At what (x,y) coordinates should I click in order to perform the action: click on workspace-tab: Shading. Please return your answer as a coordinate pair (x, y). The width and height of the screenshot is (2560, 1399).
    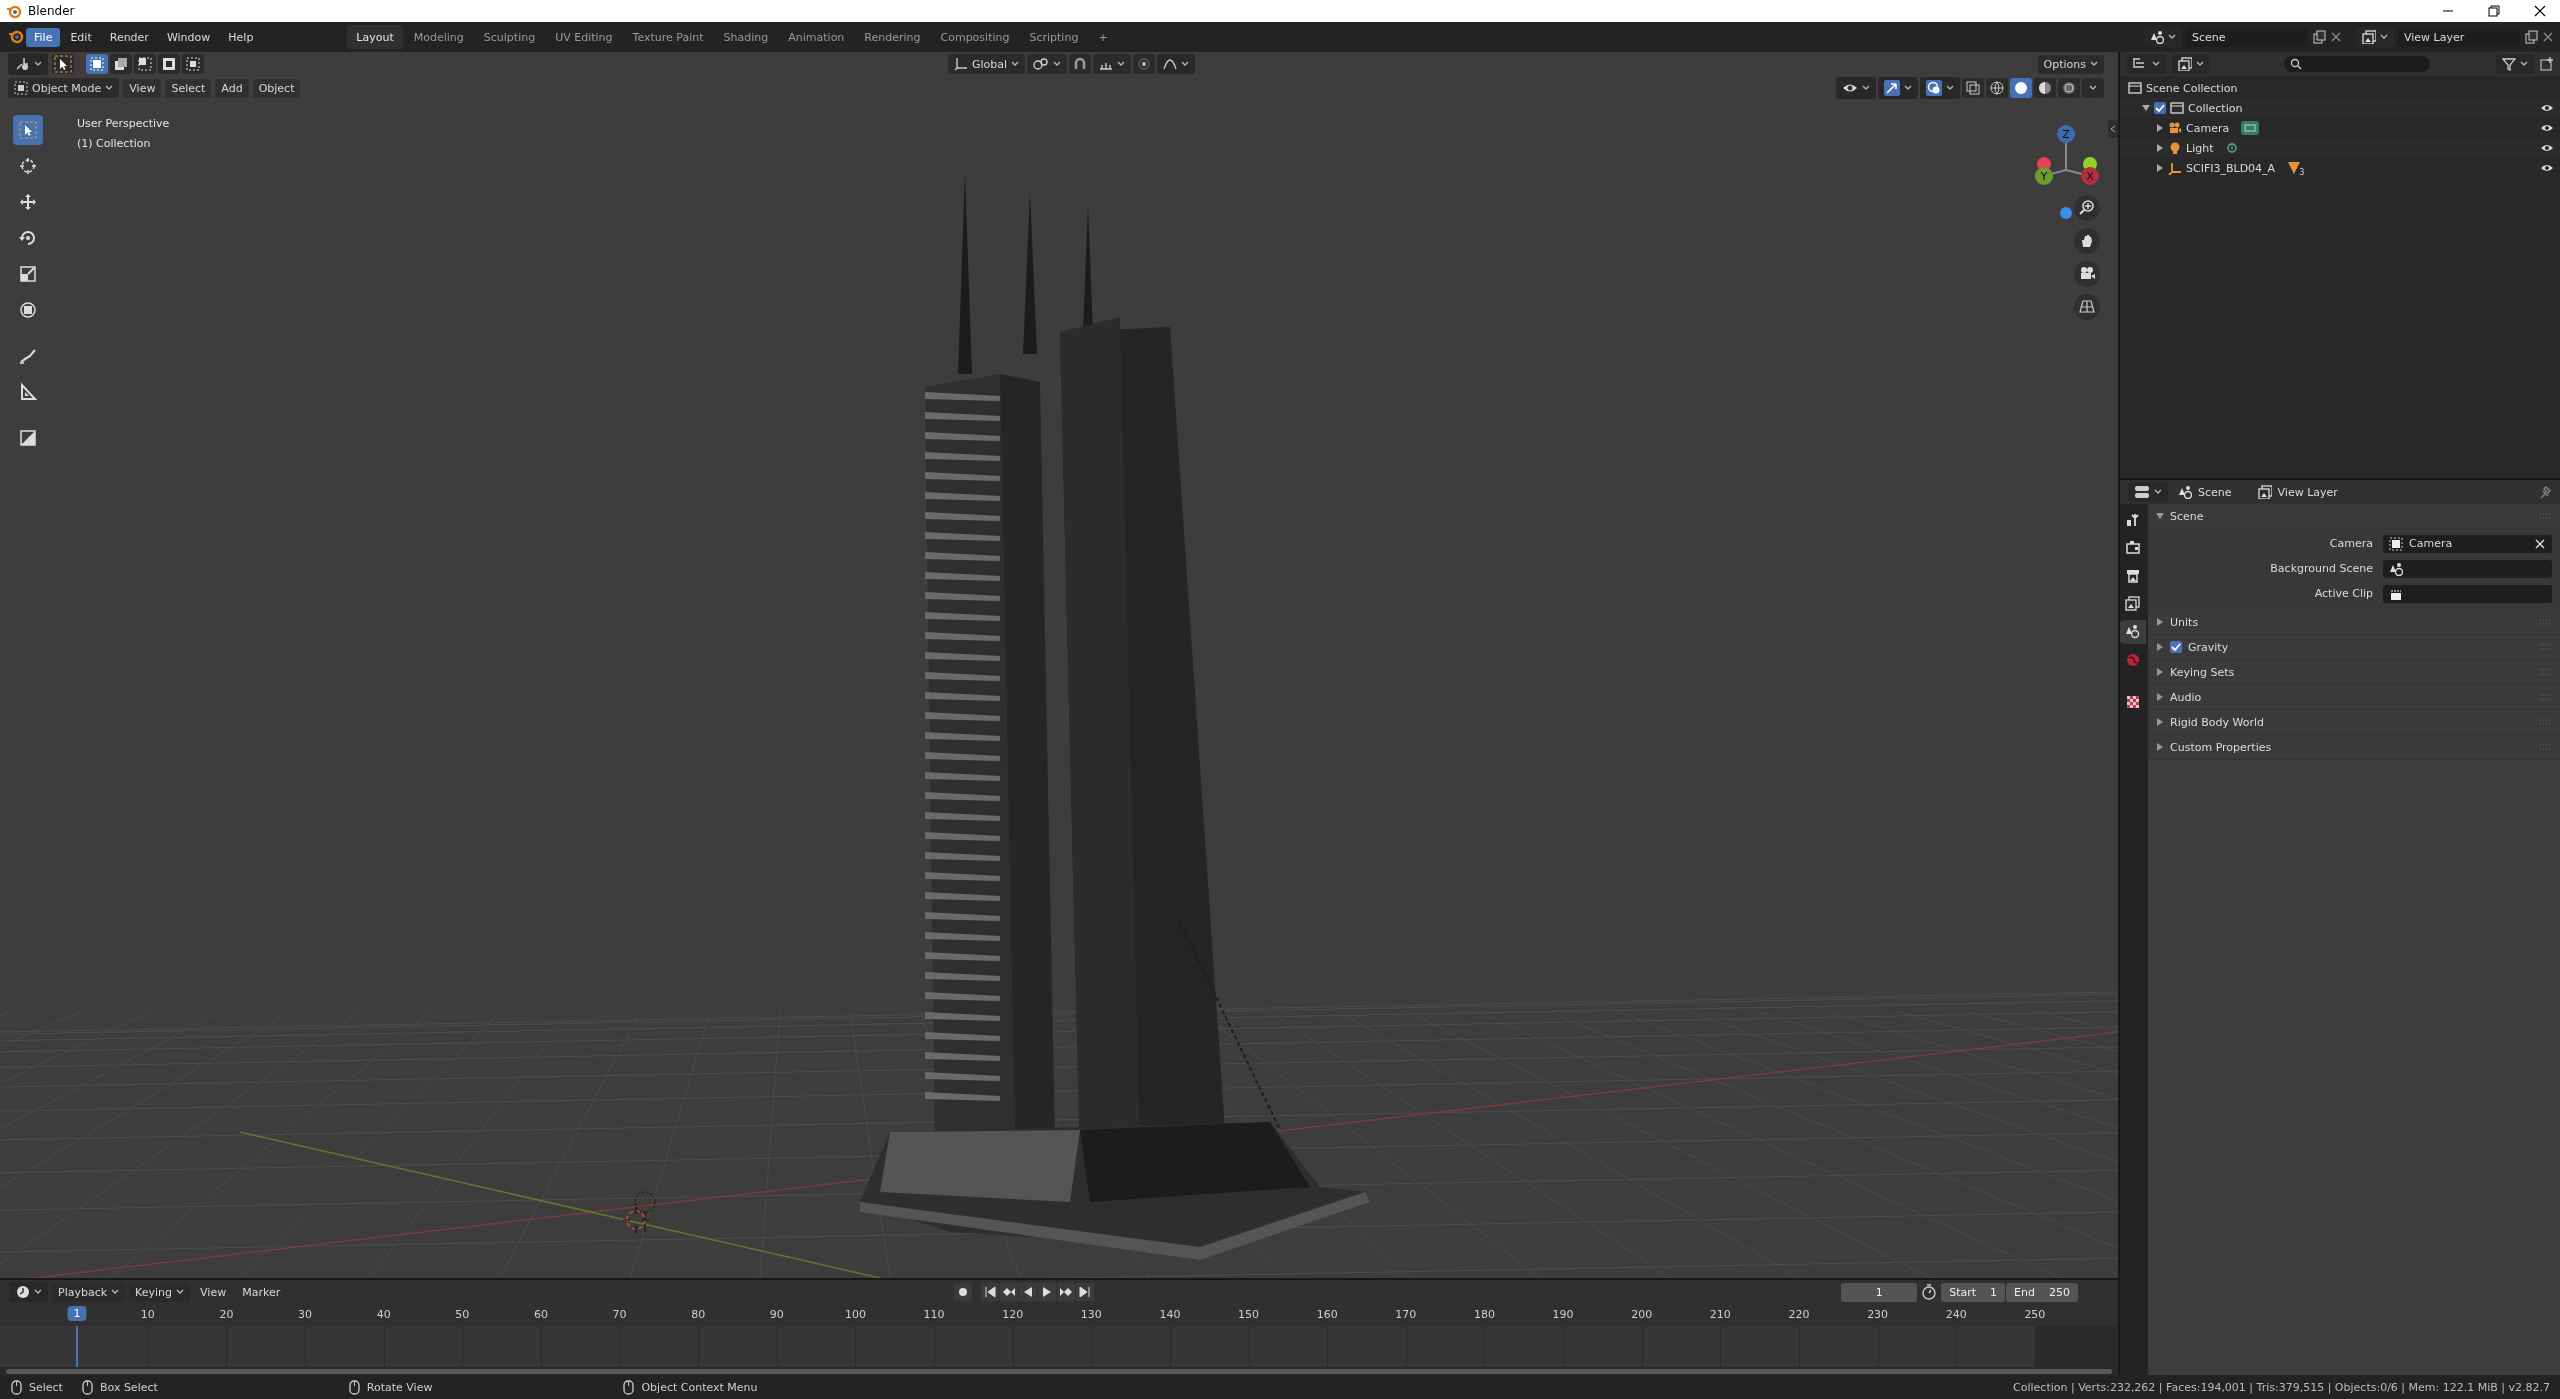
    Looking at the image, I should click on (746, 37).